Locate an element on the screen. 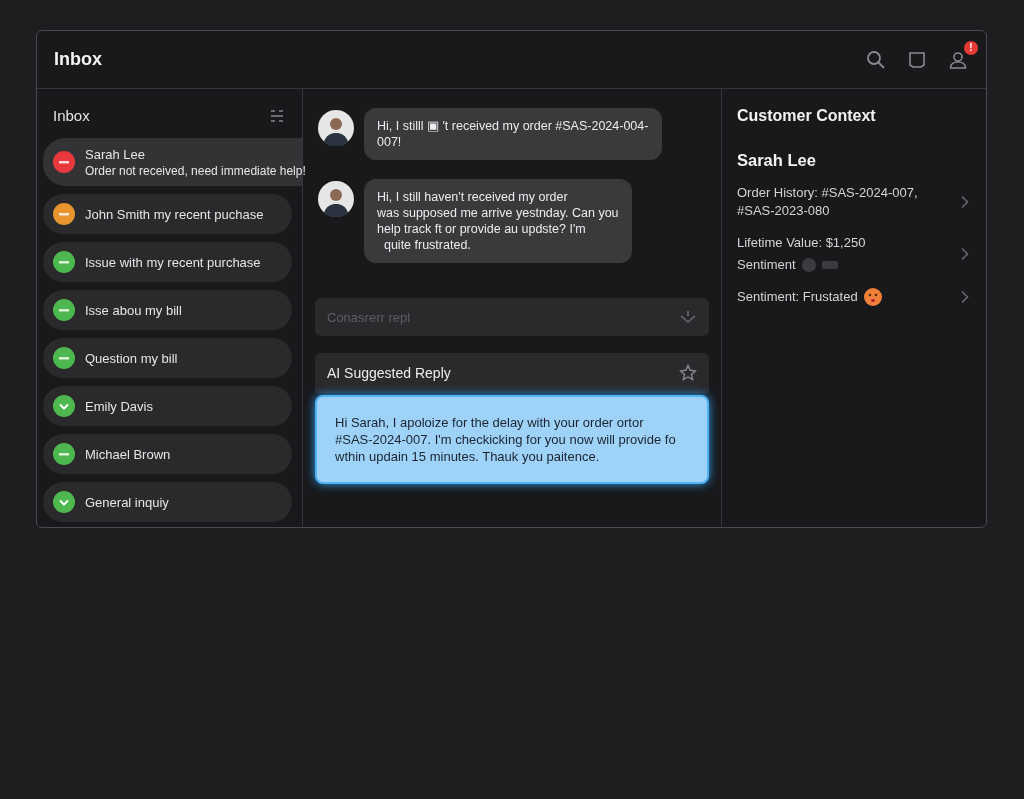  notification-badge: ! is located at coordinates (971, 47).